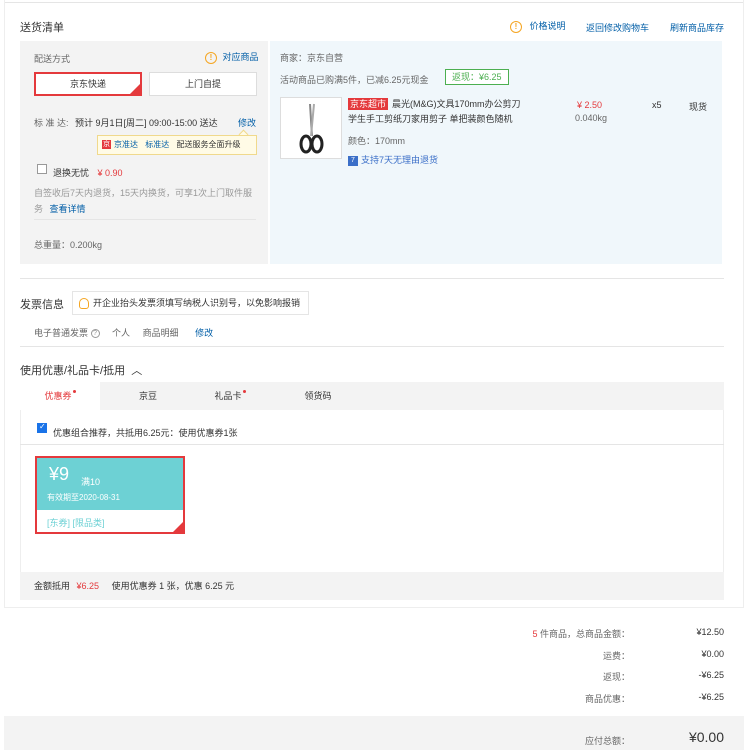  I want to click on return-policy-text: 支持7天无理由退货, so click(400, 160).